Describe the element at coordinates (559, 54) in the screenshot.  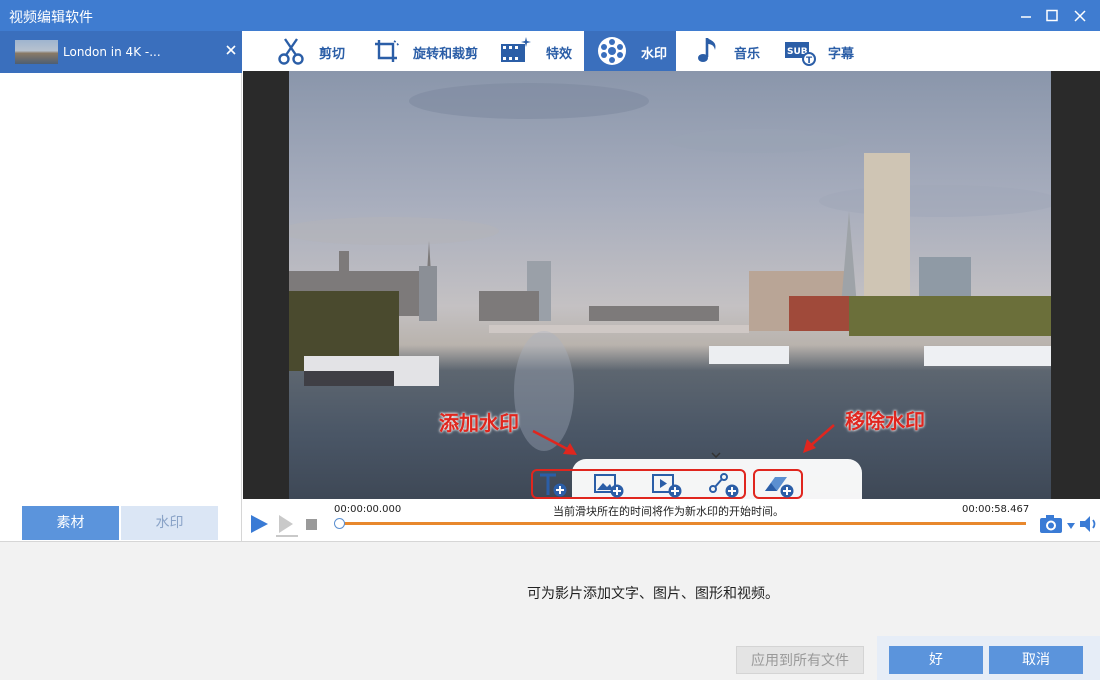
I see `tab-effects-label: 特效` at that location.